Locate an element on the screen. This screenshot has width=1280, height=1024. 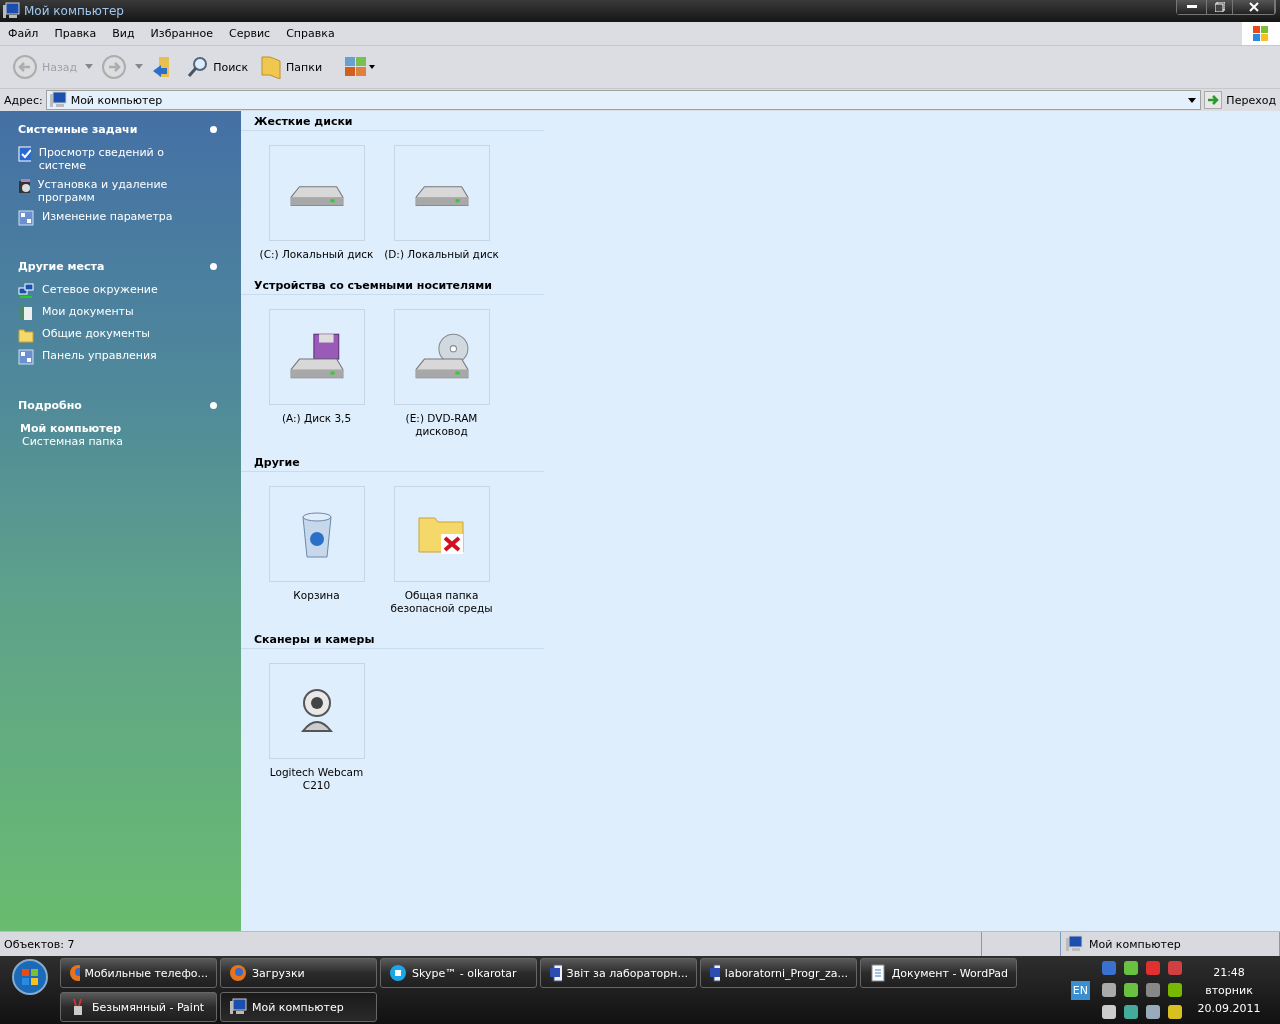
restore-button is located at coordinates (1220, 7).